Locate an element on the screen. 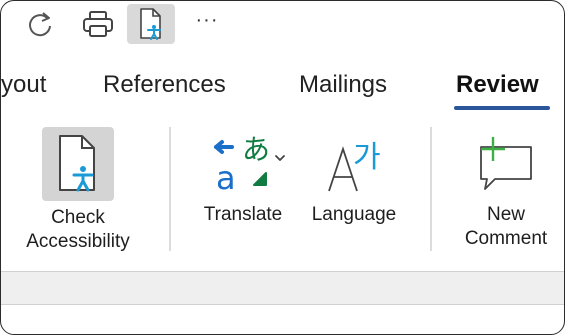  redo-button is located at coordinates (41, 24).